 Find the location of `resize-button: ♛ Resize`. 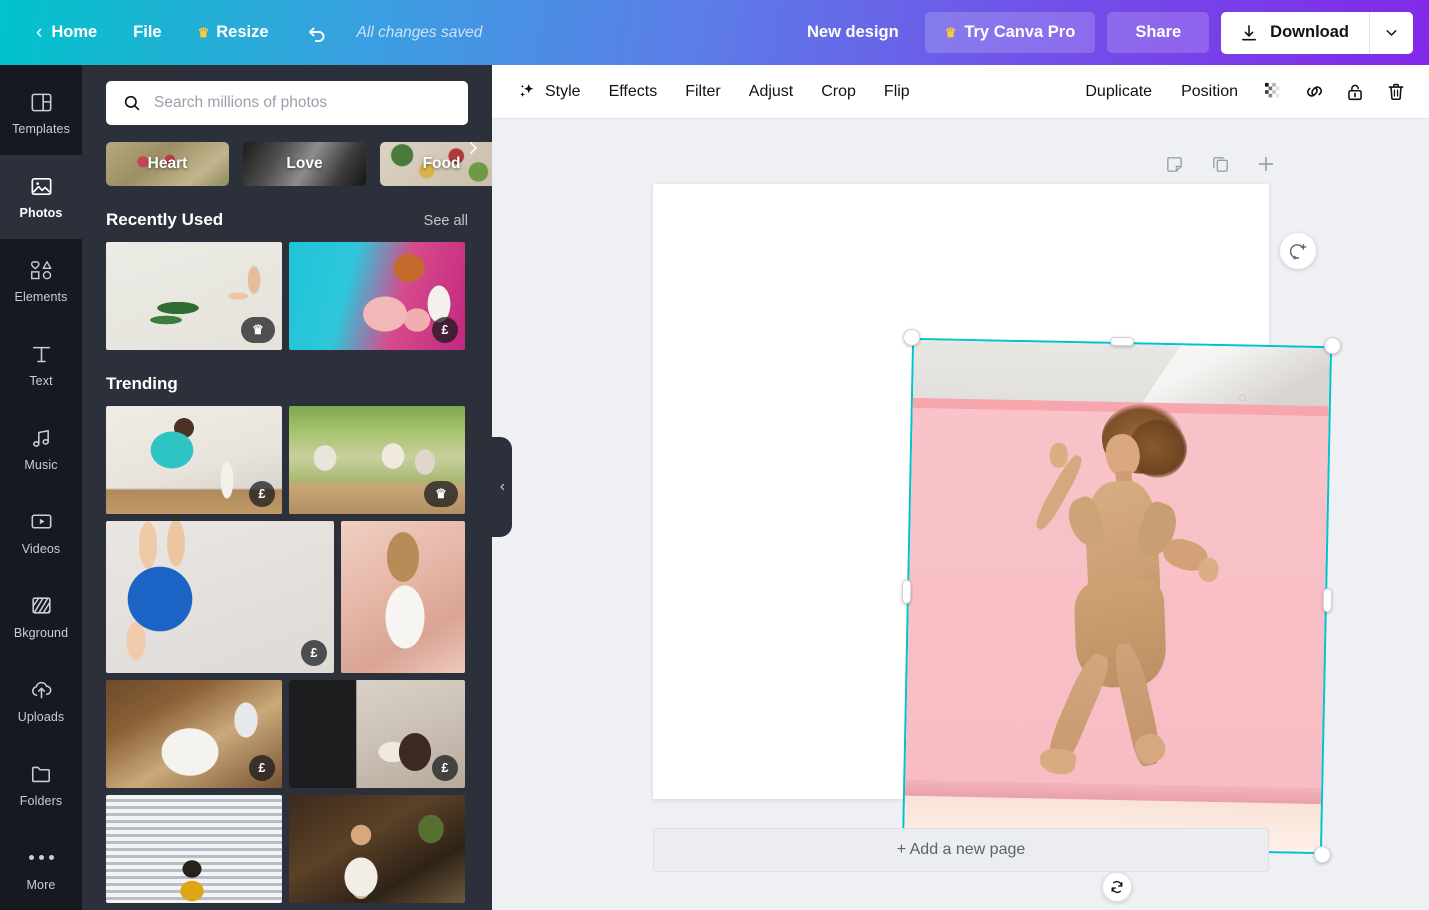

resize-button: ♛ Resize is located at coordinates (233, 32).